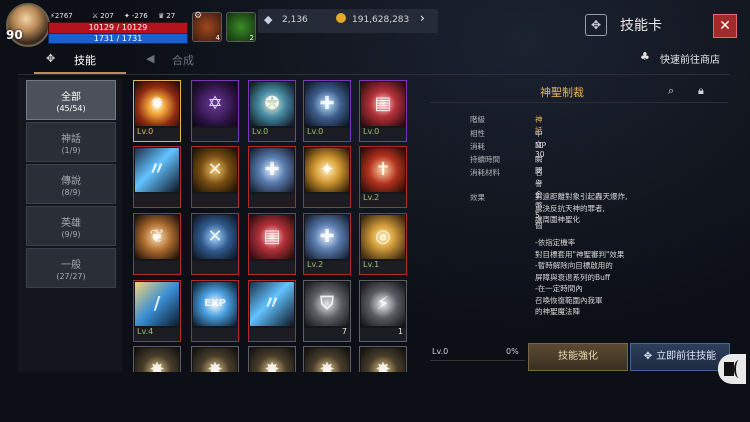 Image resolution: width=750 pixels, height=422 pixels. What do you see at coordinates (118, 38) in the screenshot?
I see `mp-bar: 1731 / 1731` at bounding box center [118, 38].